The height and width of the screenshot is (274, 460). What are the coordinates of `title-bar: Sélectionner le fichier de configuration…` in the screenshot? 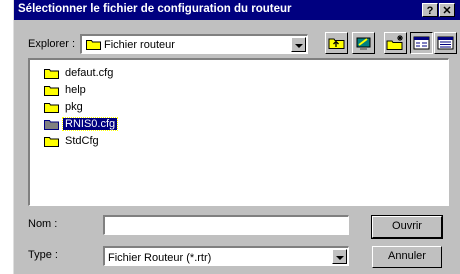 It's located at (237, 10).